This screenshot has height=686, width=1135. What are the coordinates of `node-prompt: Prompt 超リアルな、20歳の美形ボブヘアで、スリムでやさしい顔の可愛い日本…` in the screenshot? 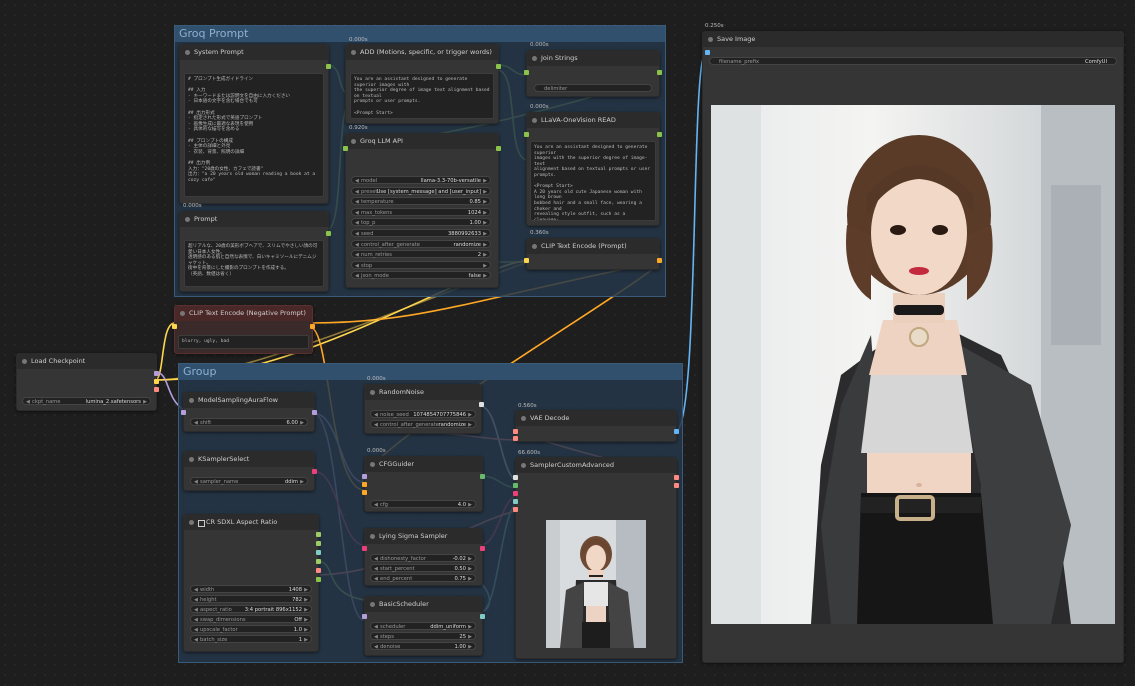 It's located at (255, 251).